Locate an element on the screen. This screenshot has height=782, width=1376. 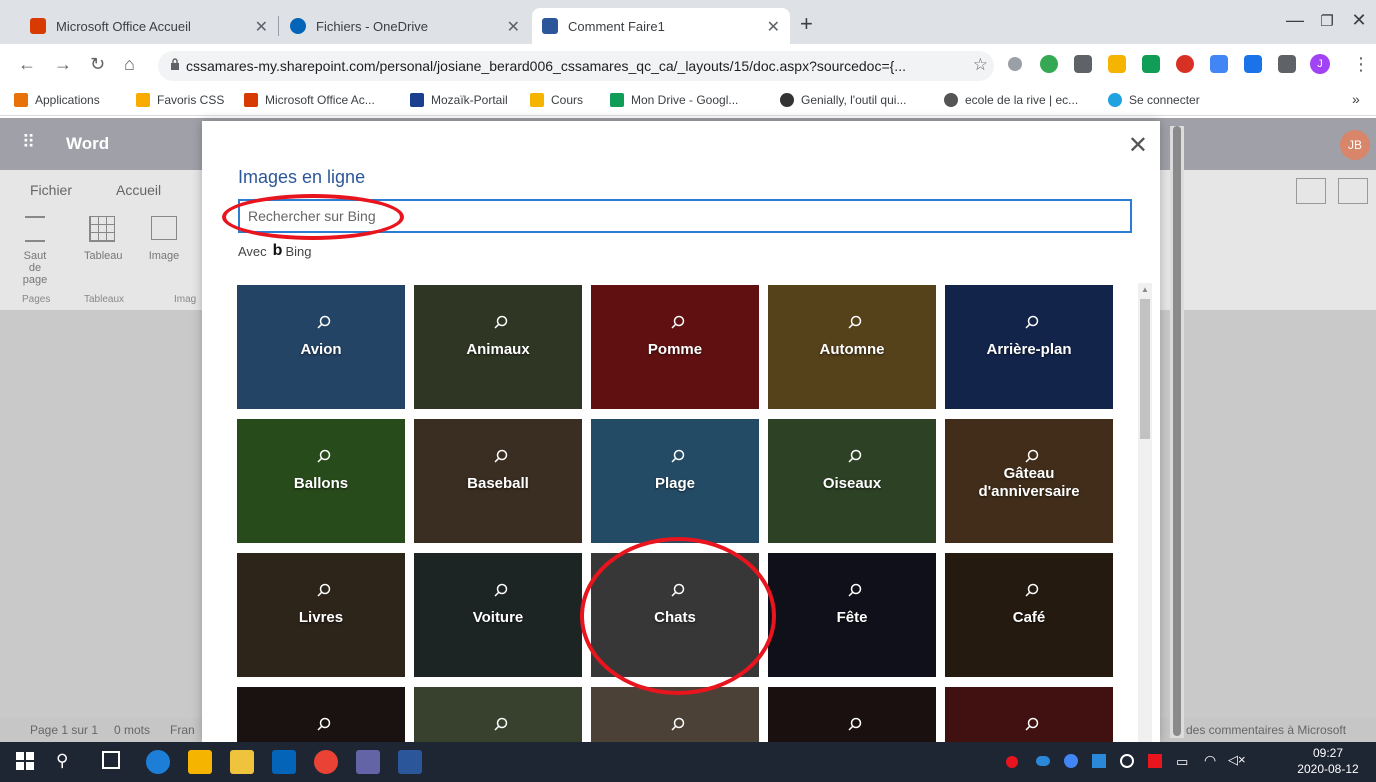
scroll-up-icon: ▲ is located at coordinates (1145, 289).